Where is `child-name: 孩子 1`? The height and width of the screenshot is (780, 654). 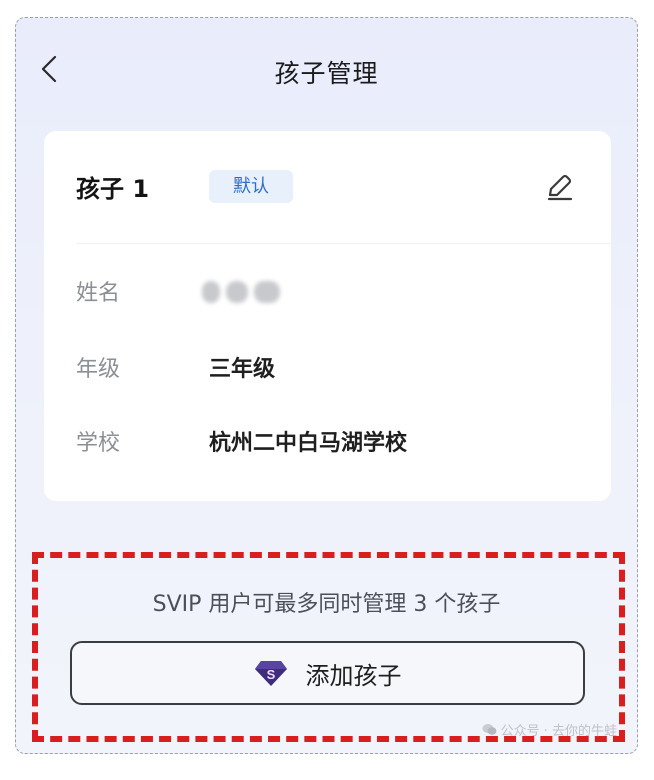
child-name: 孩子 1 is located at coordinates (113, 189).